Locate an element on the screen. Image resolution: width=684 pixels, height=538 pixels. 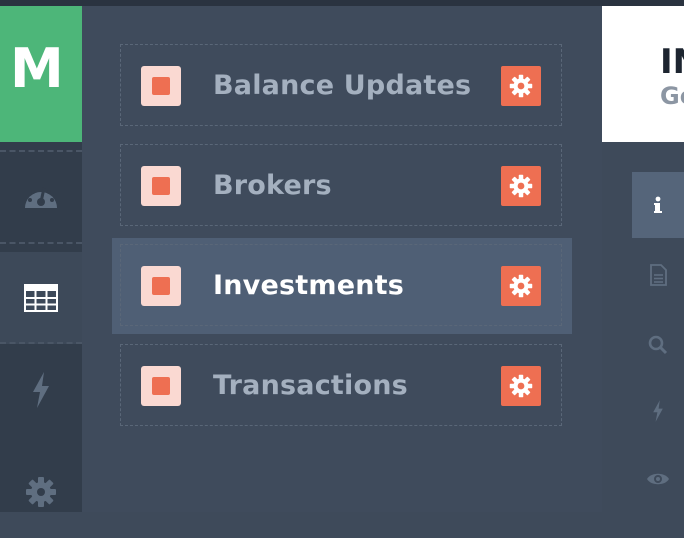
table-grid-icon is located at coordinates (41, 298).